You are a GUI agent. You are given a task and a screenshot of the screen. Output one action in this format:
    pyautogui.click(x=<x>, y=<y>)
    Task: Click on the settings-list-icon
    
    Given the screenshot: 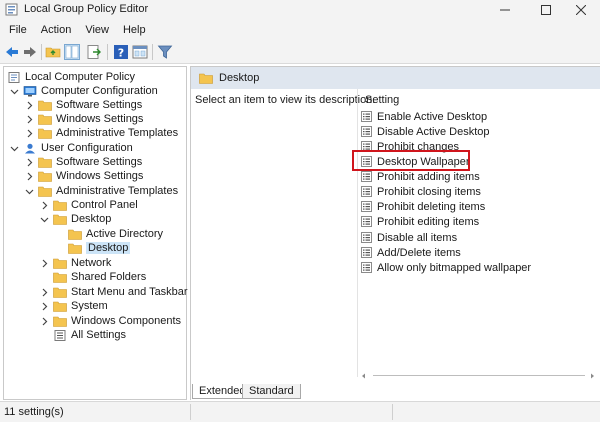 What is the action you would take?
    pyautogui.click(x=60, y=335)
    